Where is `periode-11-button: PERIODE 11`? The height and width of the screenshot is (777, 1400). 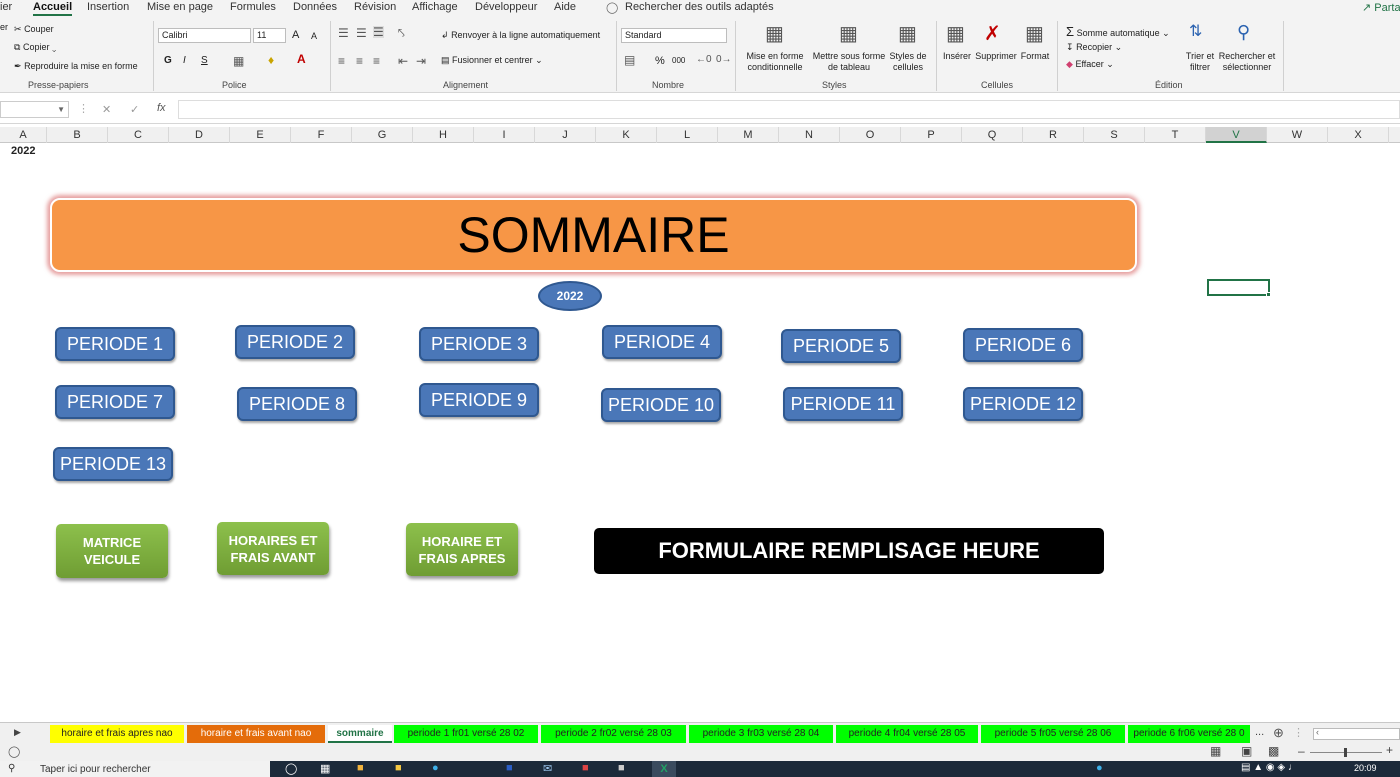
periode-11-button: PERIODE 11 is located at coordinates (843, 404).